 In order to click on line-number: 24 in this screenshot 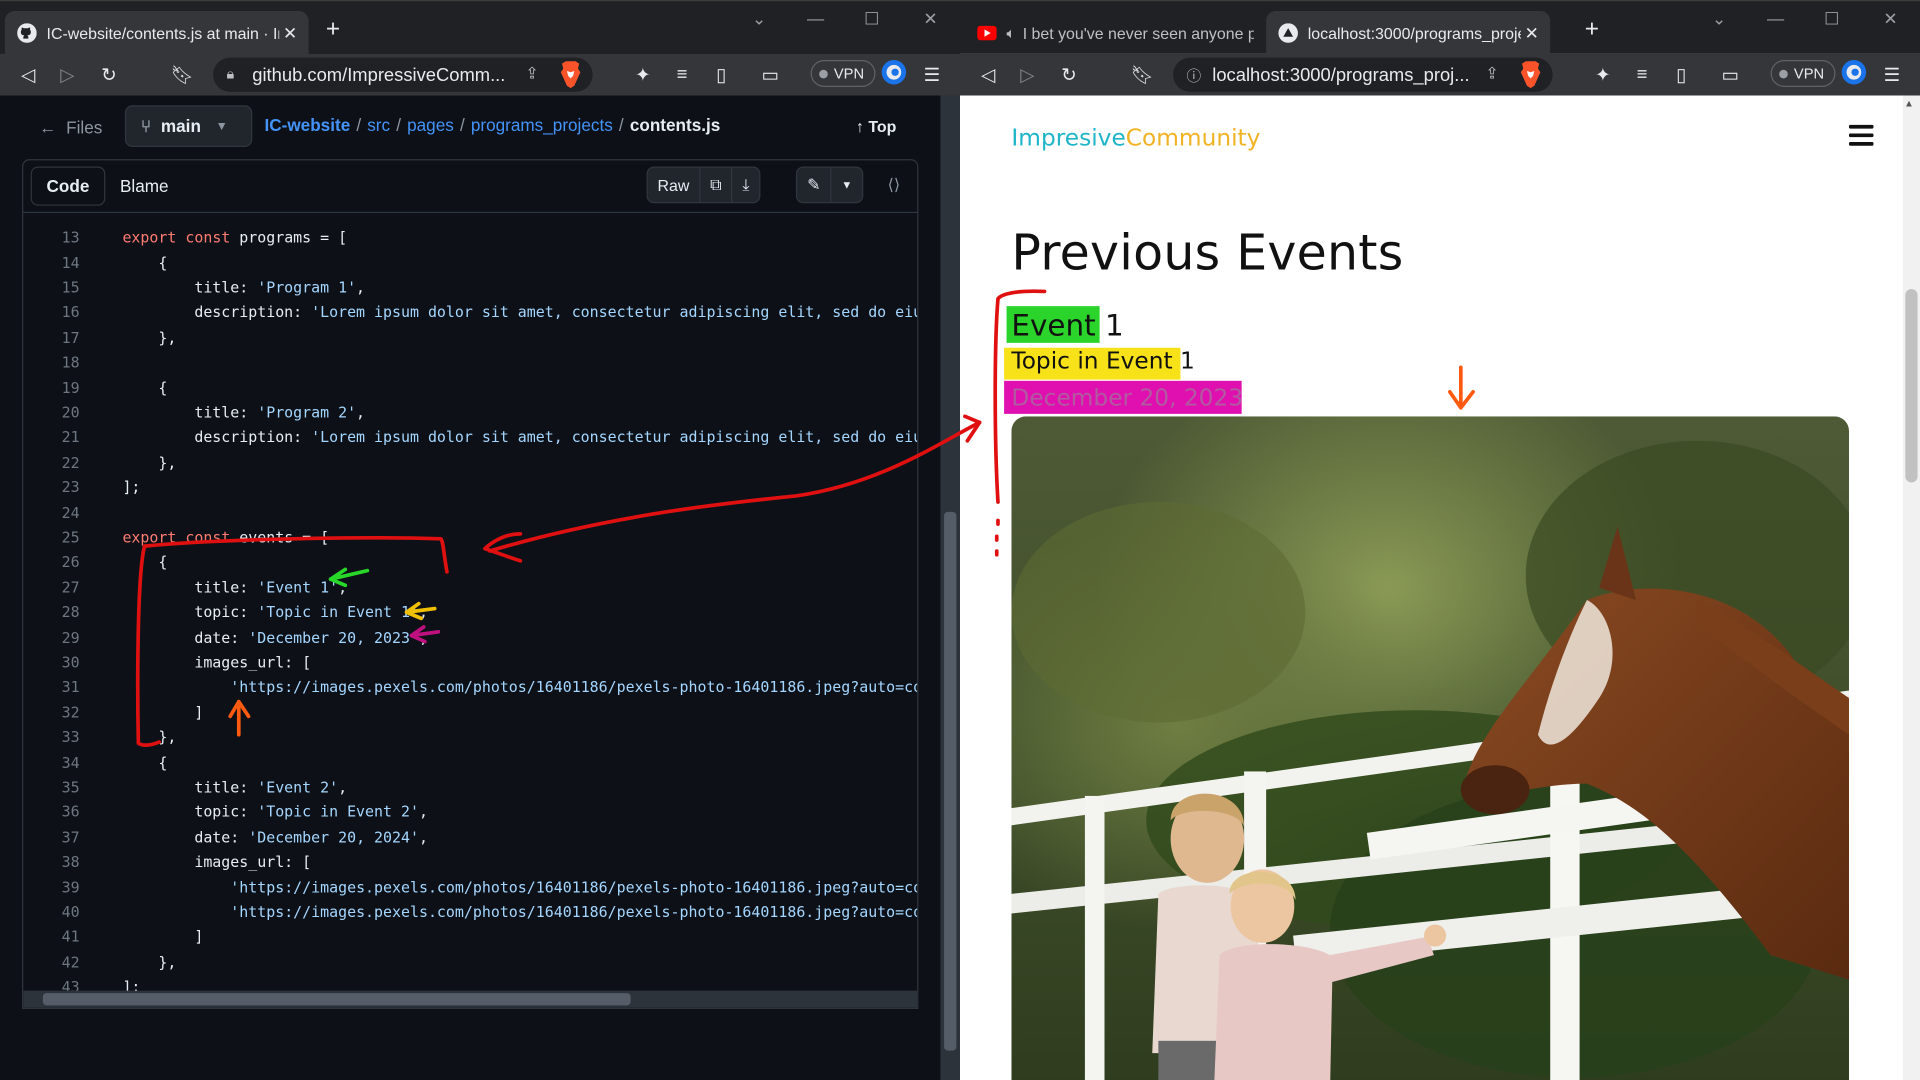, I will do `click(51, 512)`.